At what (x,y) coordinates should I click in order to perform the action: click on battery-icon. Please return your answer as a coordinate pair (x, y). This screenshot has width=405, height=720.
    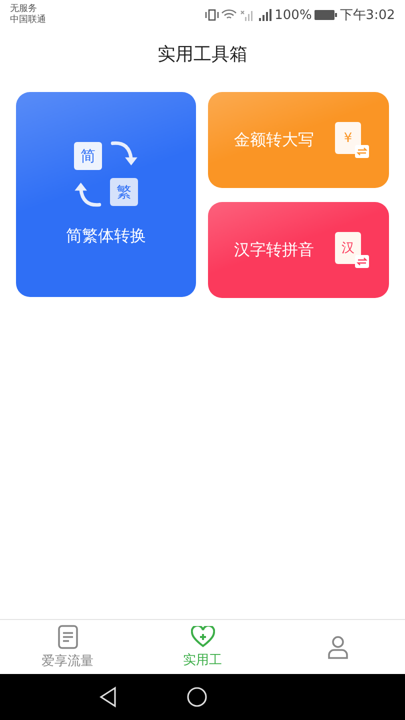
    Looking at the image, I should click on (326, 15).